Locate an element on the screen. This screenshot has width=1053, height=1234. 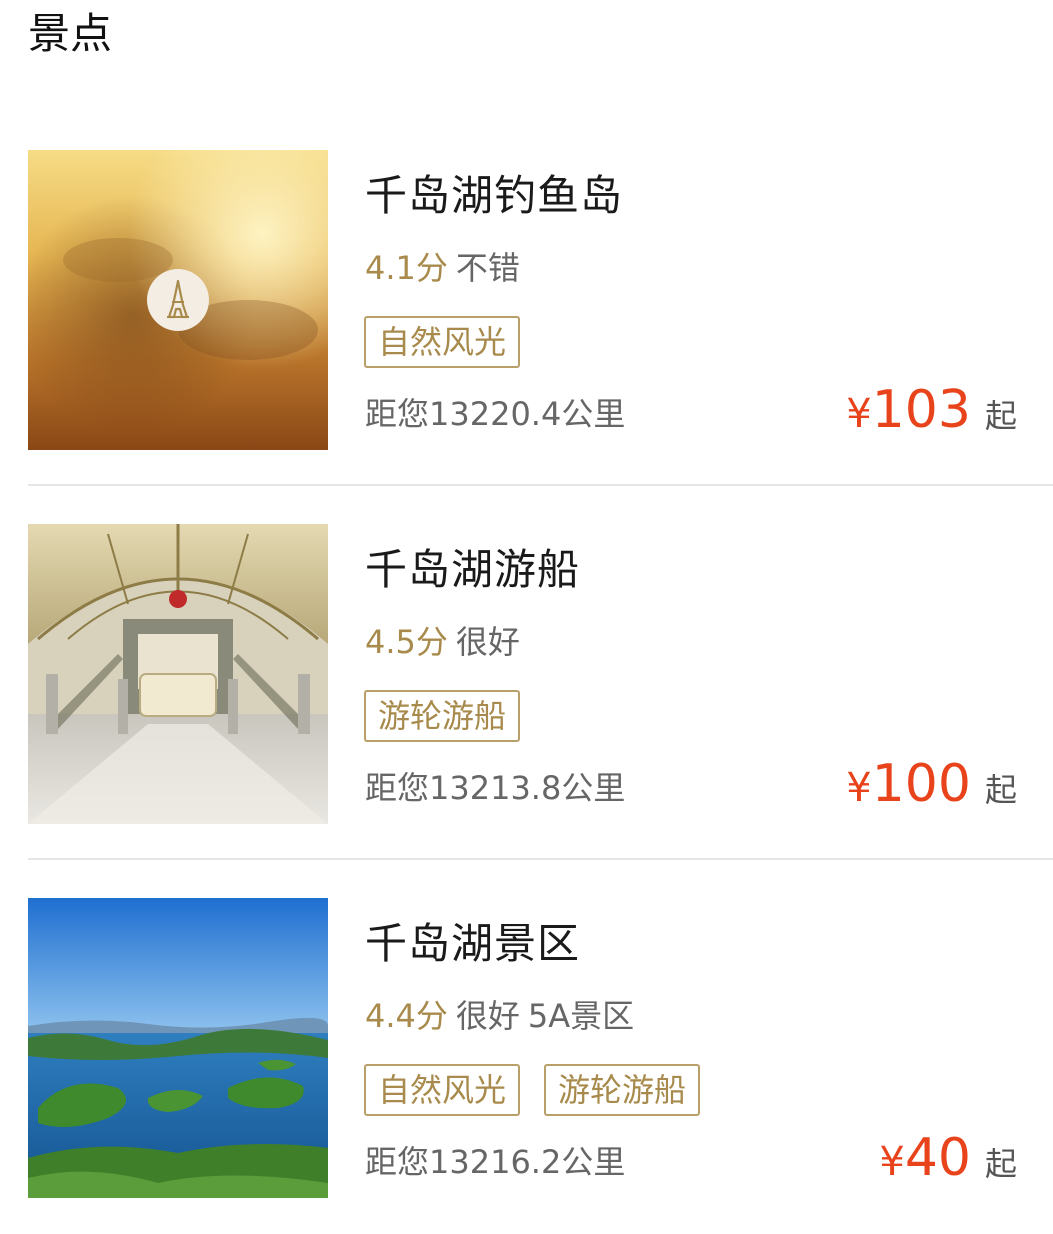
attraction-name: 千岛湖游船 is located at coordinates (472, 570).